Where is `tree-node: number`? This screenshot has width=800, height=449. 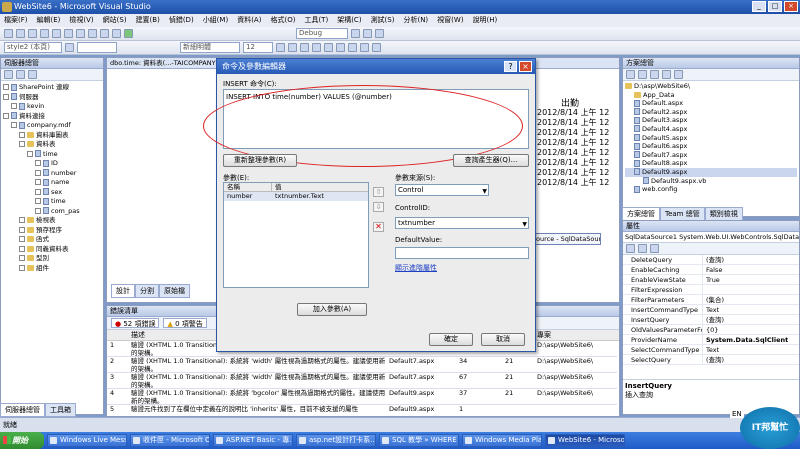 tree-node: number is located at coordinates (52, 174).